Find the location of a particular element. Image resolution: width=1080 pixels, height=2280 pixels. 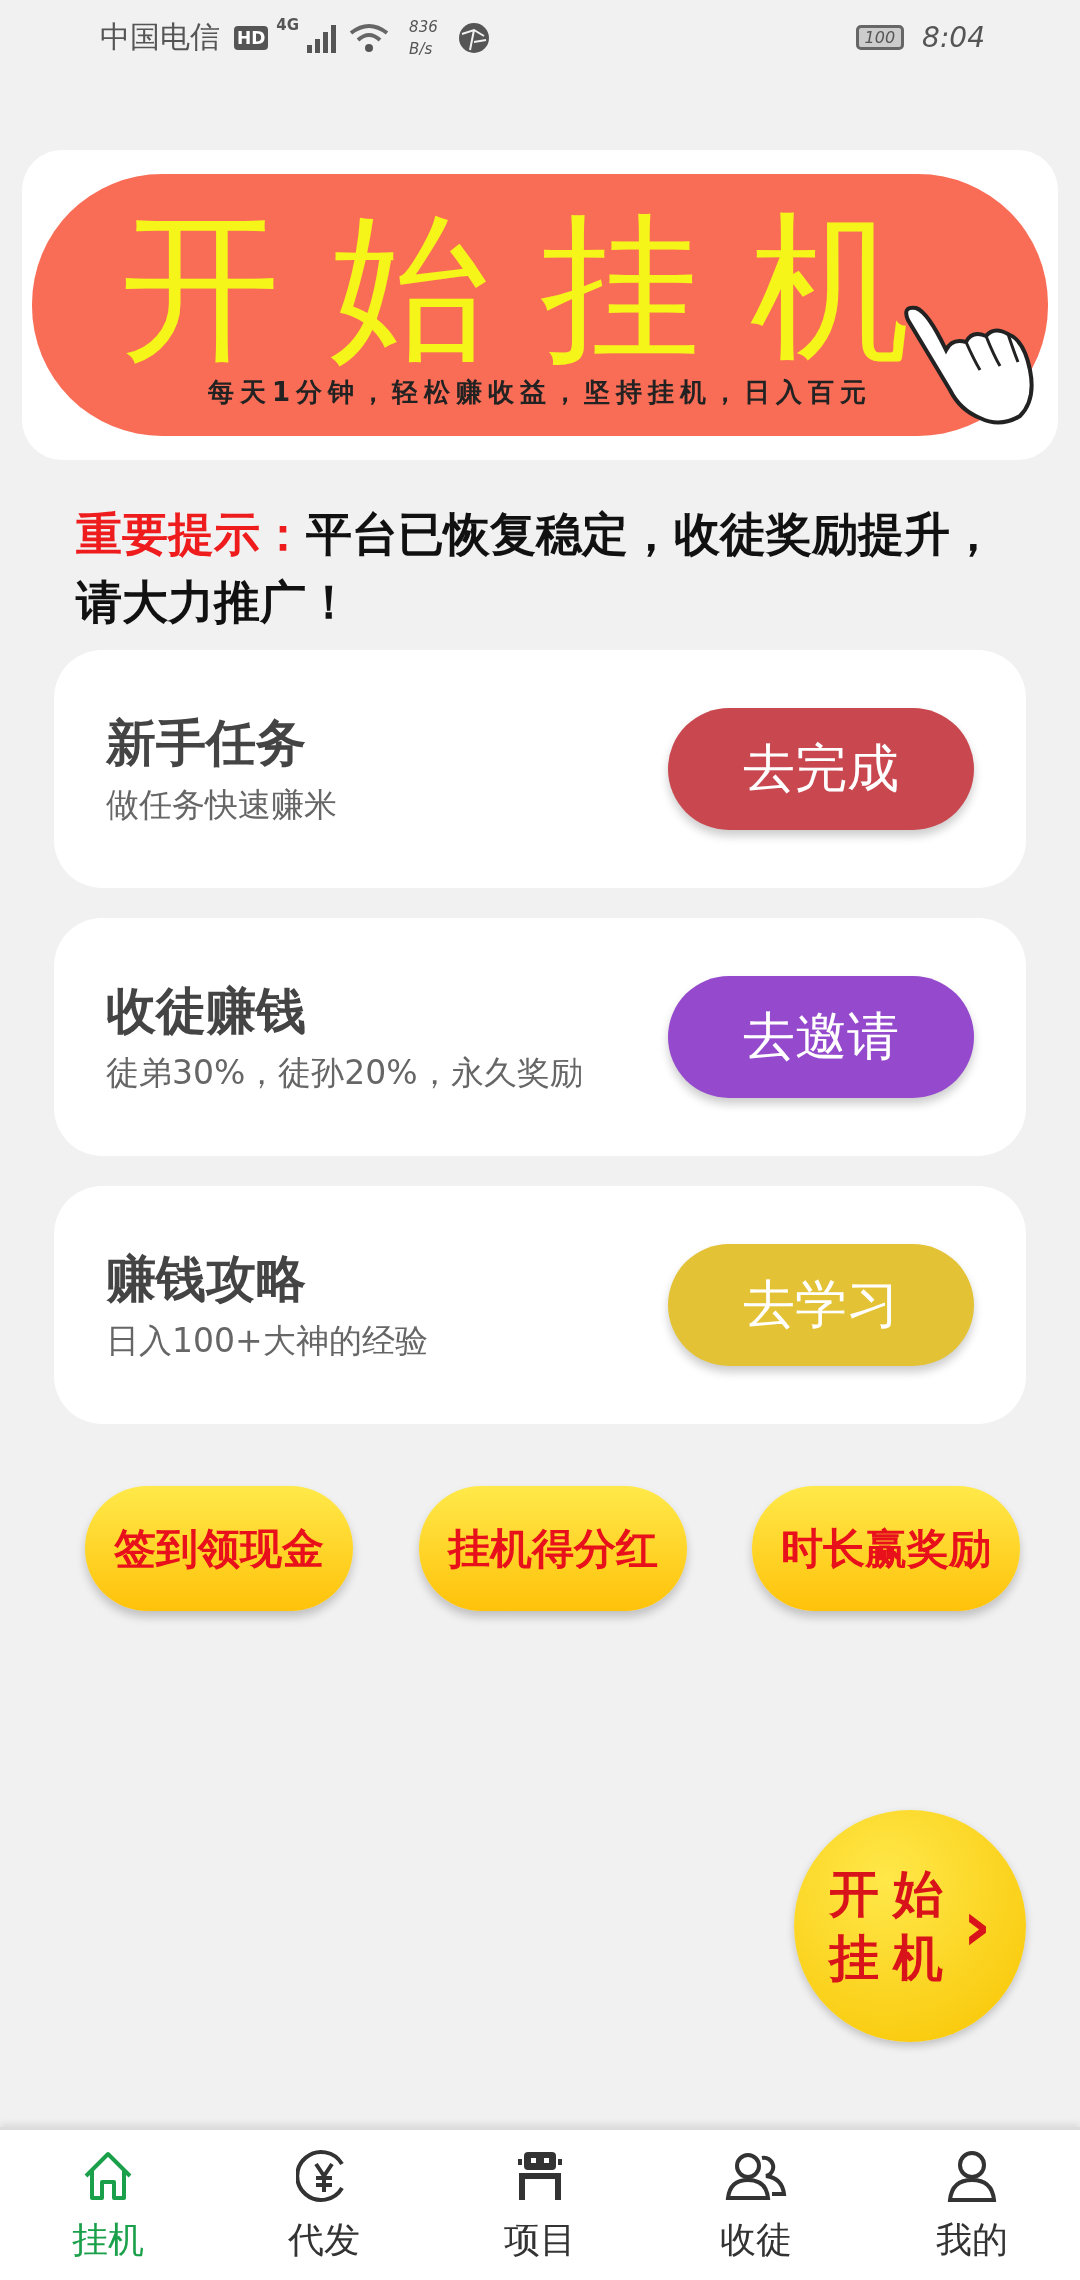

battery-icon: 100 is located at coordinates (880, 37).